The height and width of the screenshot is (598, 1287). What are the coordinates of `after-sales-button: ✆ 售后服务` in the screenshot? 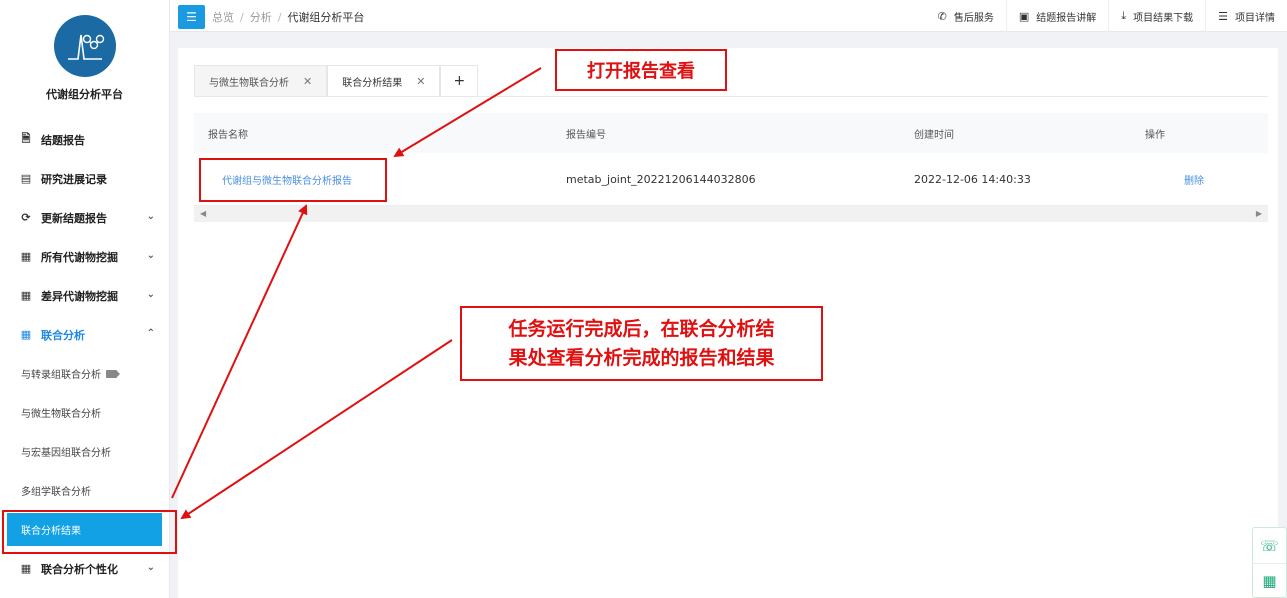 It's located at (966, 16).